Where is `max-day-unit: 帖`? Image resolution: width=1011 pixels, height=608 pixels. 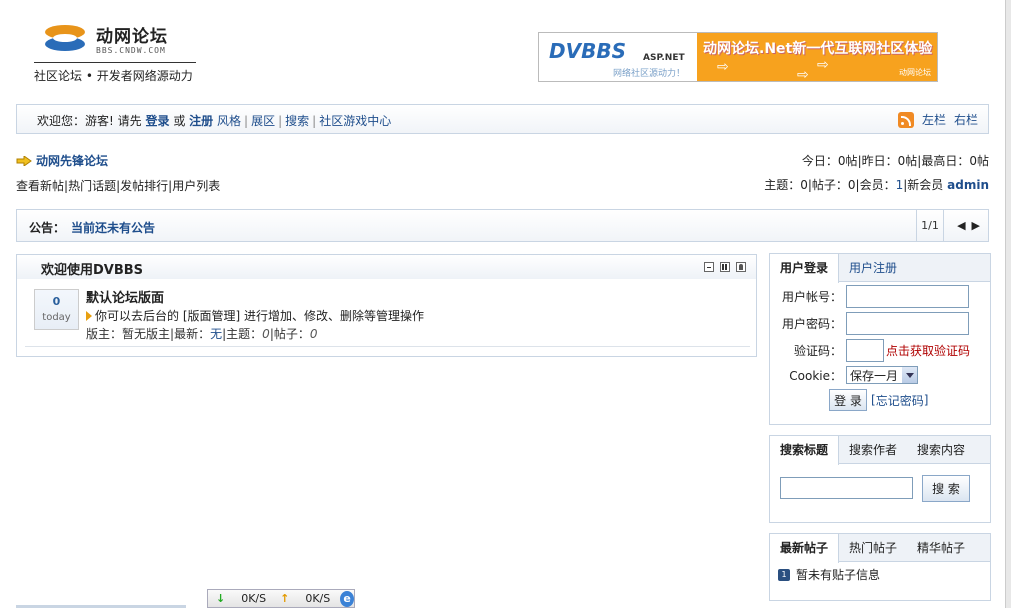 max-day-unit: 帖 is located at coordinates (982, 161).